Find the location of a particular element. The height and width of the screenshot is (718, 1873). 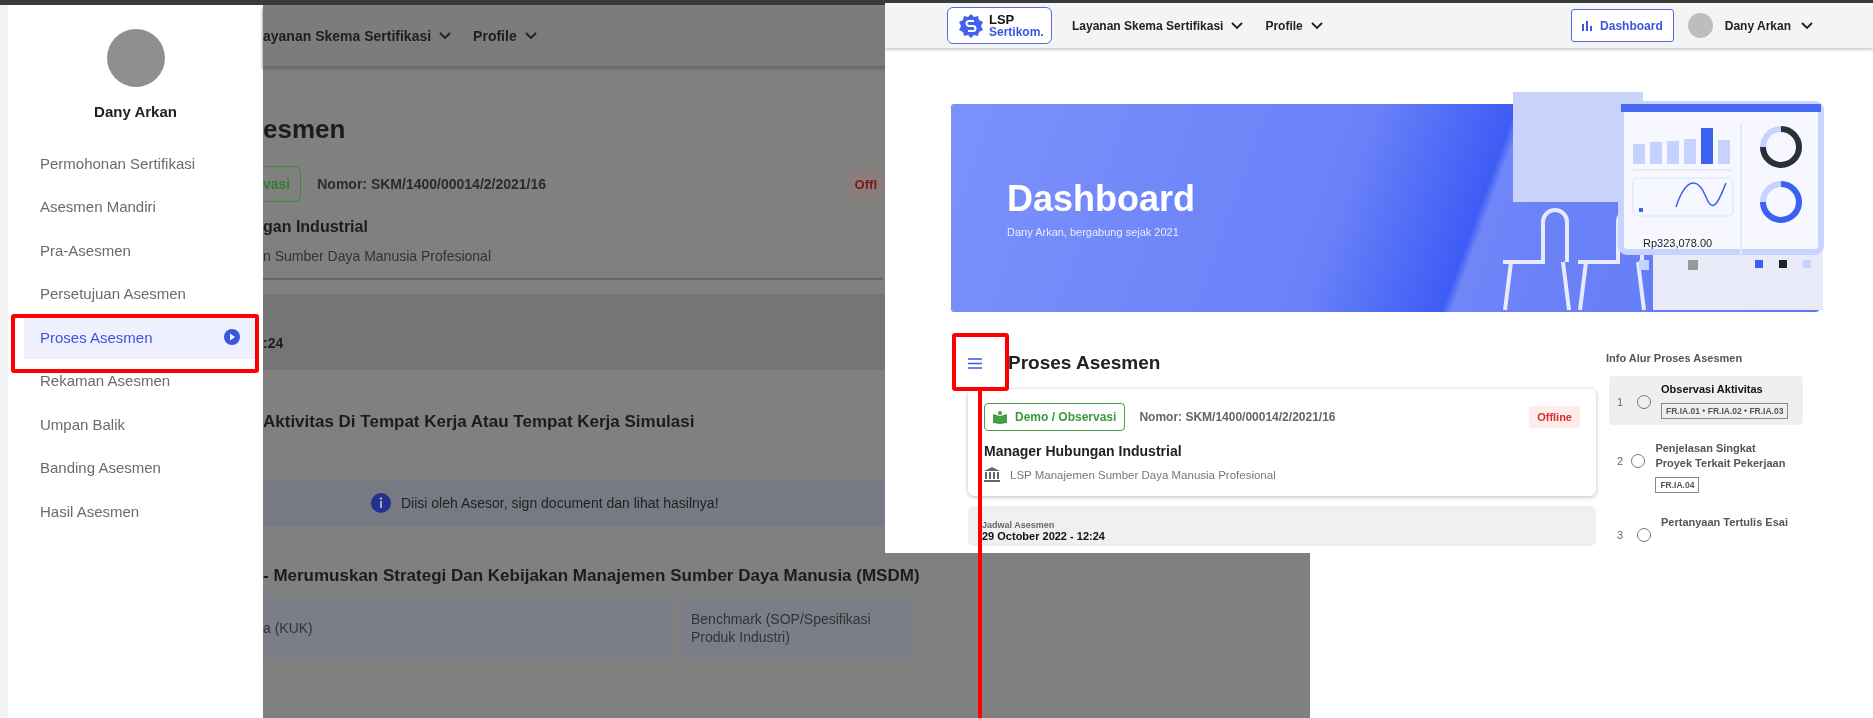

institution-name: LSP Manajemen Sumber Daya Manusia Profesional is located at coordinates (1143, 474).